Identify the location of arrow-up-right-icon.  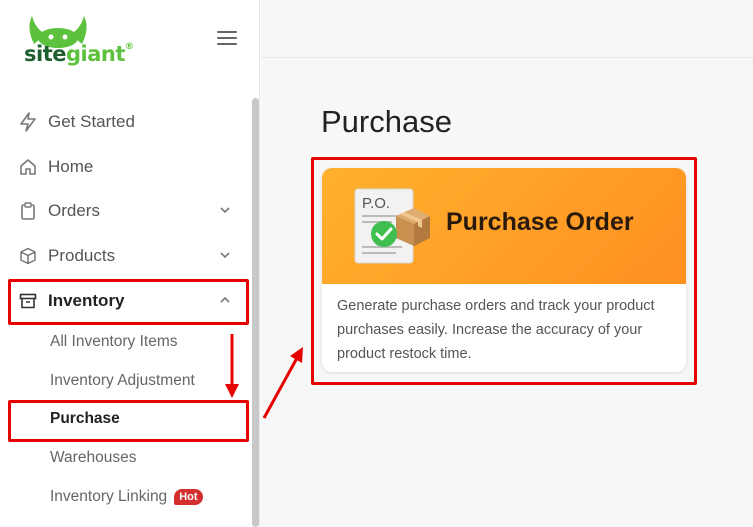
(282, 383).